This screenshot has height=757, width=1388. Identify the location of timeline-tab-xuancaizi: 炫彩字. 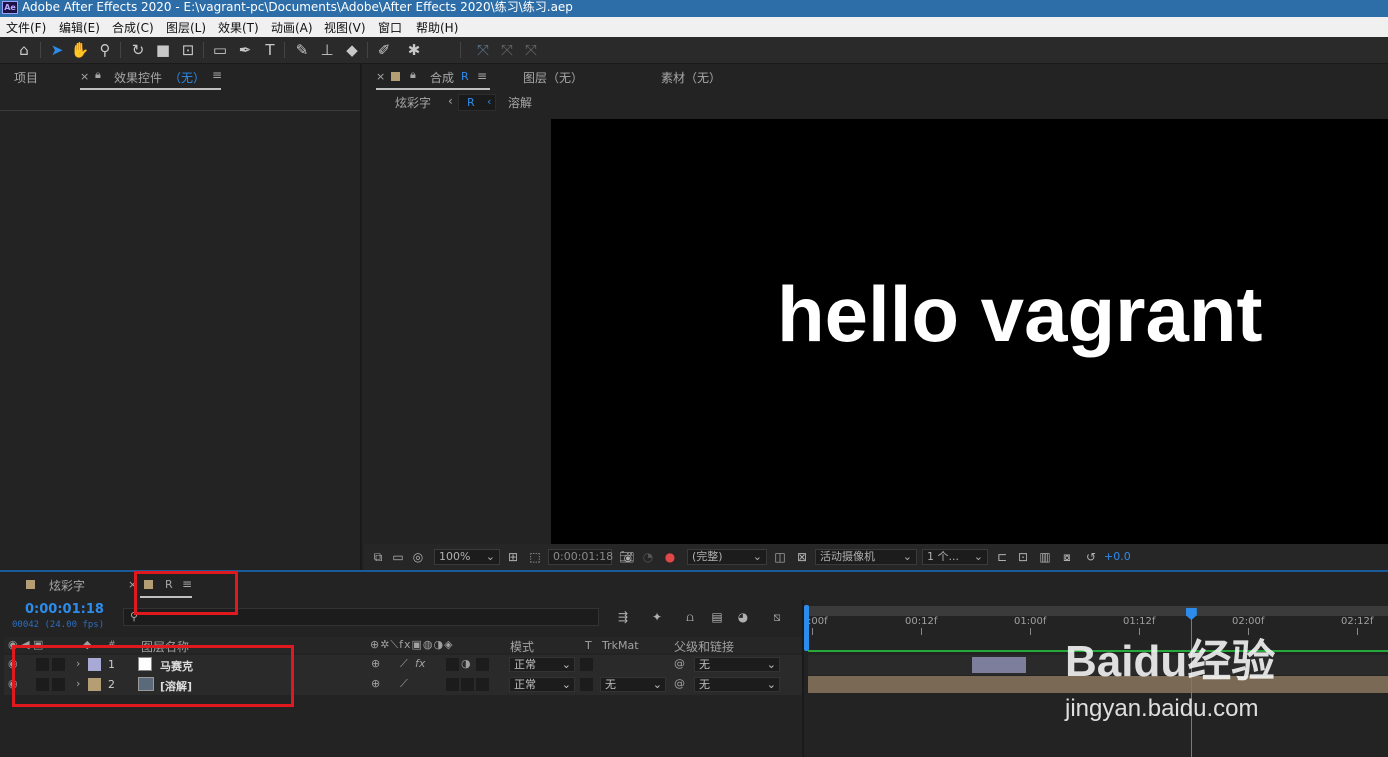
(67, 585).